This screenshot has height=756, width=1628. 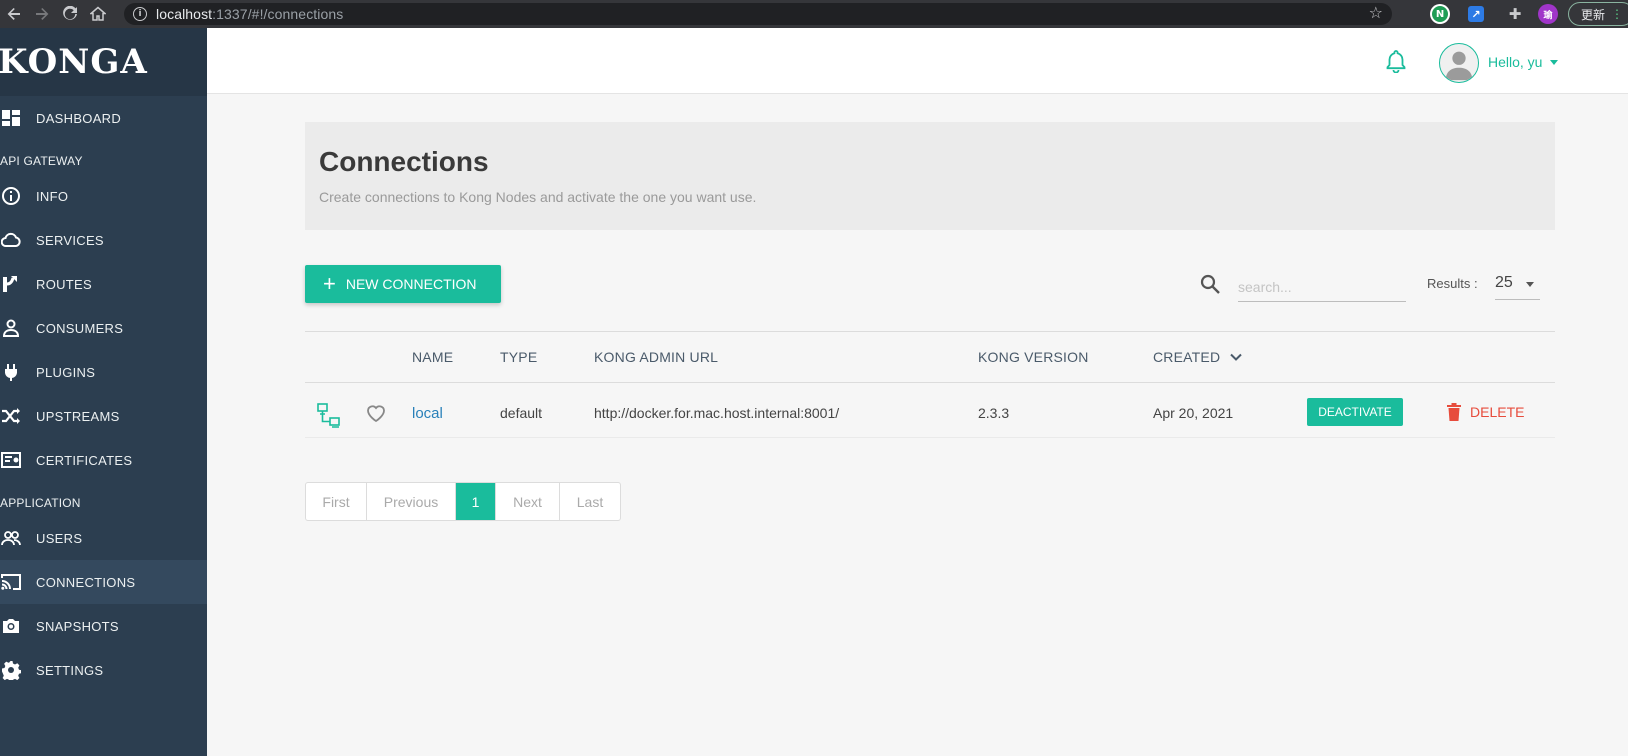 I want to click on sidebar-item-dashboard: DASHBOARD, so click(x=103, y=118).